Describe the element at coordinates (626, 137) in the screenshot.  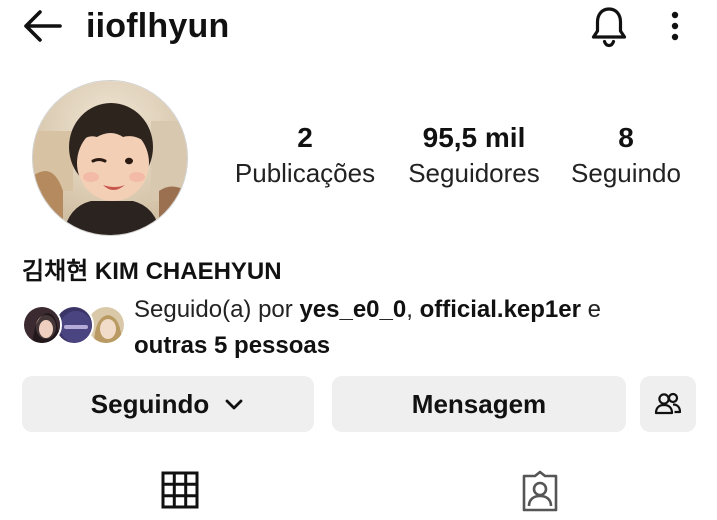
I see `following-count: 8` at that location.